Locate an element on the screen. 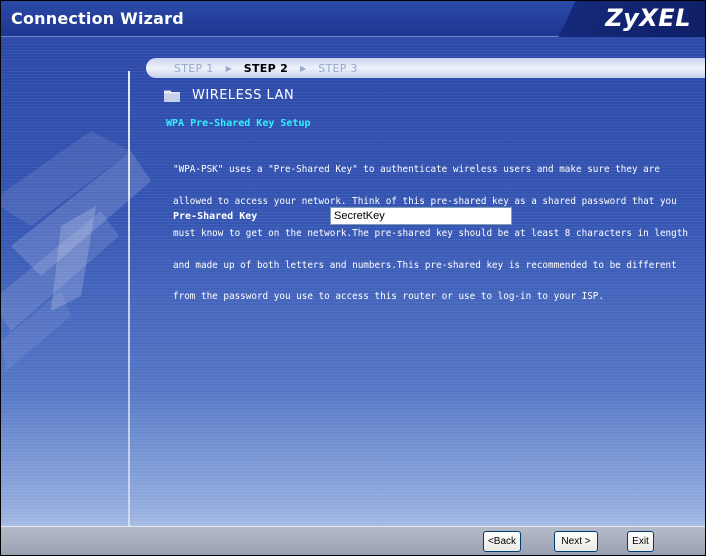 The image size is (706, 556). decorative-swoosh-graphic is located at coordinates (76, 251).